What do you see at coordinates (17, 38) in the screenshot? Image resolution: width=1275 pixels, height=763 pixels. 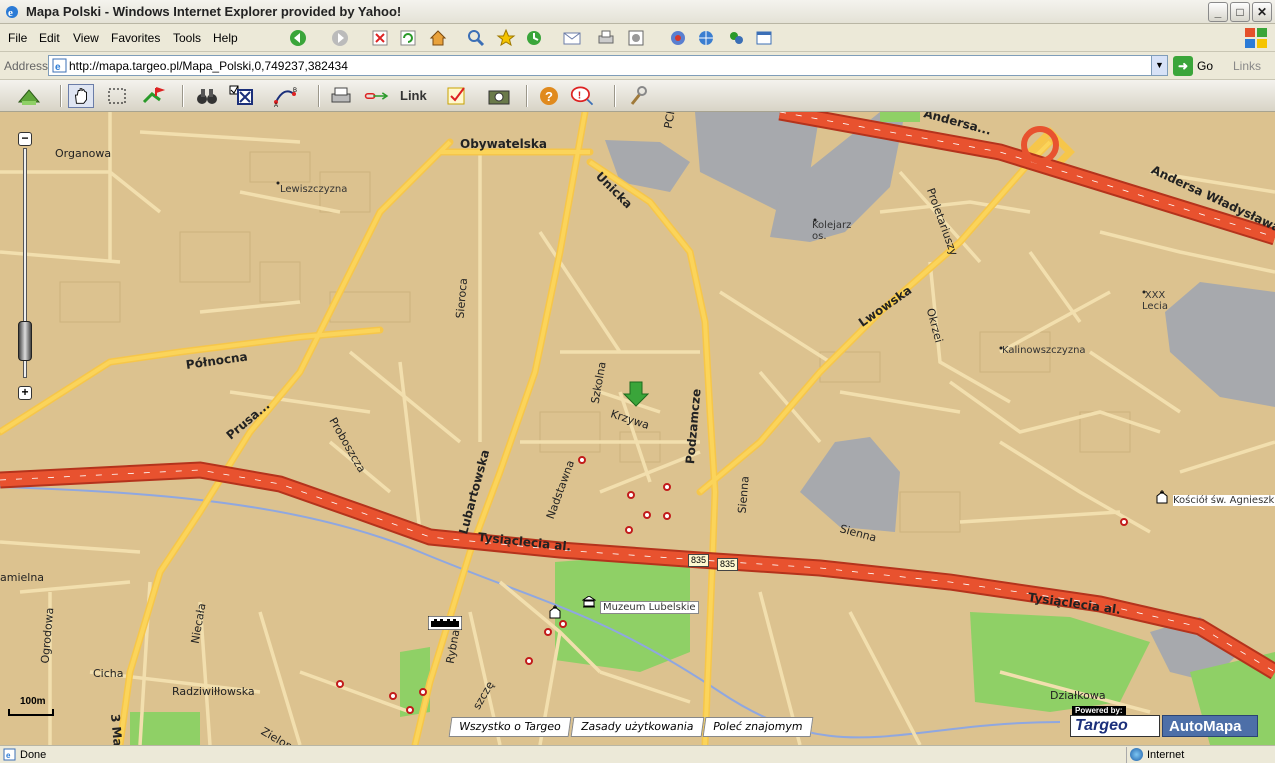 I see `menu-file: File` at bounding box center [17, 38].